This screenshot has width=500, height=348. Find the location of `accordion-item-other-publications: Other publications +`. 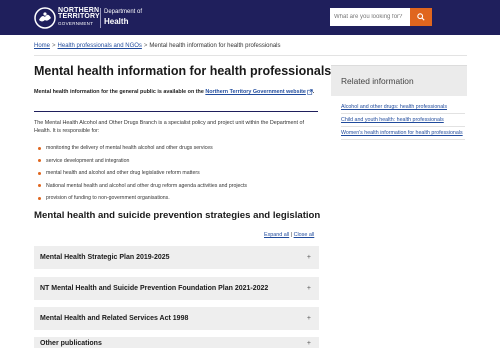

accordion-item-other-publications: Other publications + is located at coordinates (176, 342).